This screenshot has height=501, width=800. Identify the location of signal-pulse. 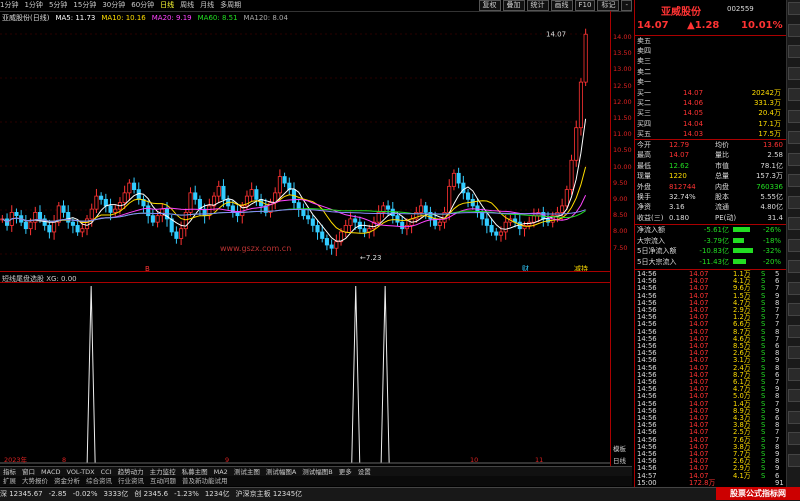
(91, 374).